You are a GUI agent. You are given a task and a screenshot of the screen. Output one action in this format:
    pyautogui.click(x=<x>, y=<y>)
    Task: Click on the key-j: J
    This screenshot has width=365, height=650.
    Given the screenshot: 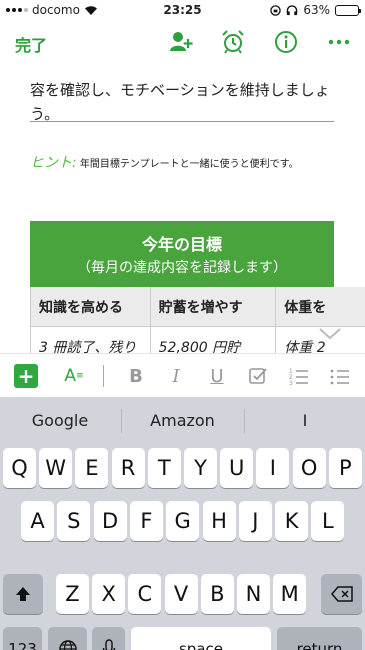 What is the action you would take?
    pyautogui.click(x=255, y=521)
    